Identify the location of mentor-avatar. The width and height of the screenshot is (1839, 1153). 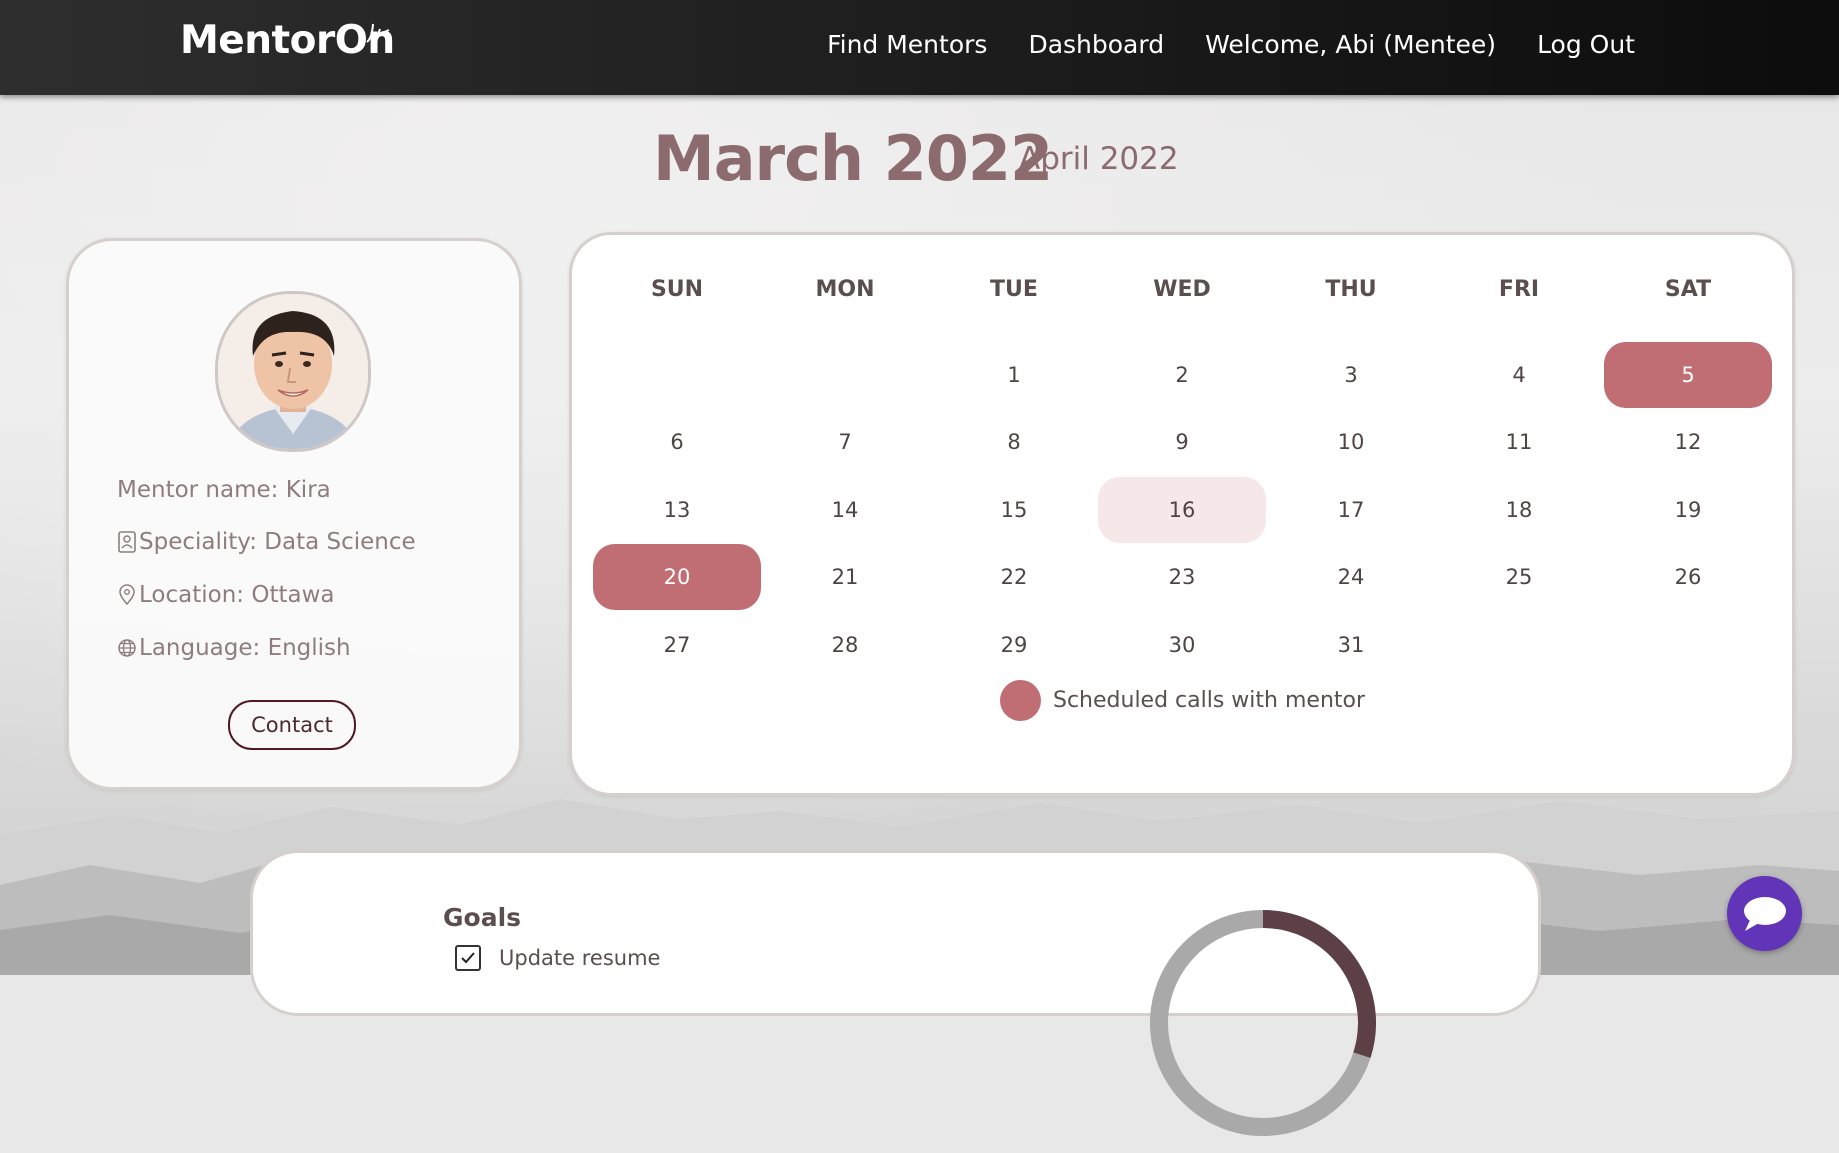
(293, 371).